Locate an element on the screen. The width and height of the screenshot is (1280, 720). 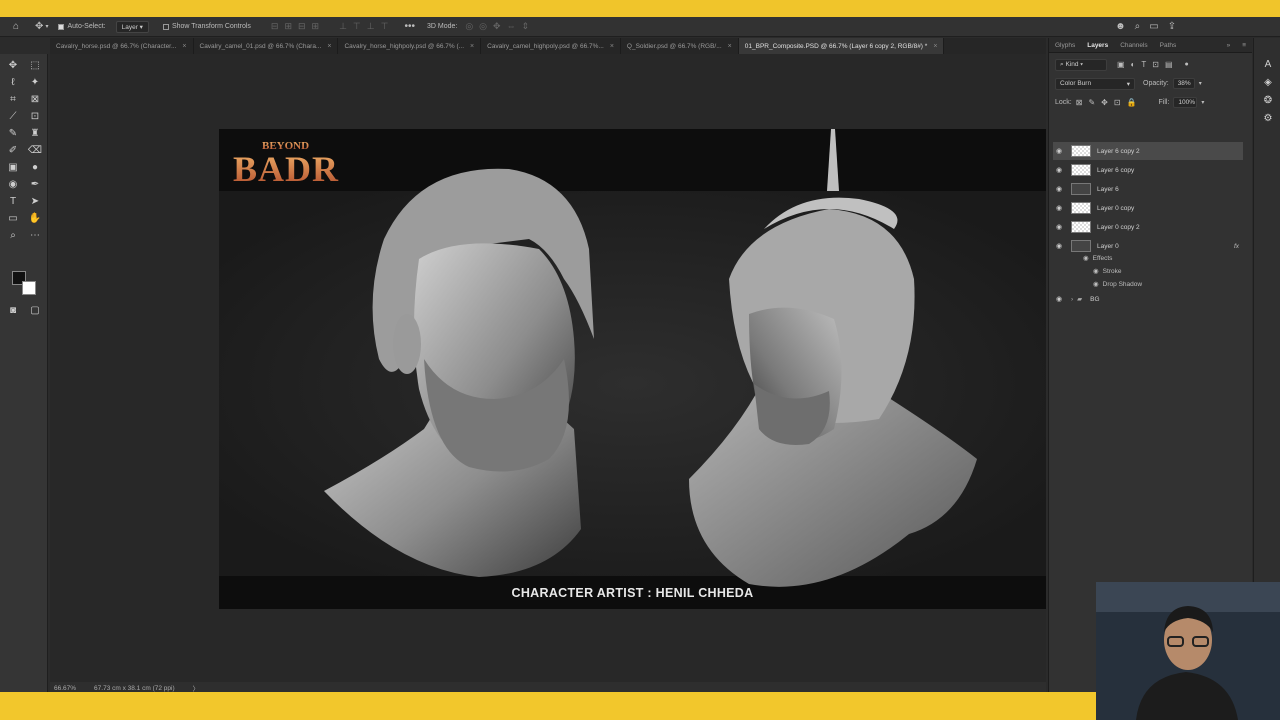
tab-cavalry-camel-highpoly: Cavalry_camel_highpoly.psd @ 66.7%... × is located at coordinates (551, 46).